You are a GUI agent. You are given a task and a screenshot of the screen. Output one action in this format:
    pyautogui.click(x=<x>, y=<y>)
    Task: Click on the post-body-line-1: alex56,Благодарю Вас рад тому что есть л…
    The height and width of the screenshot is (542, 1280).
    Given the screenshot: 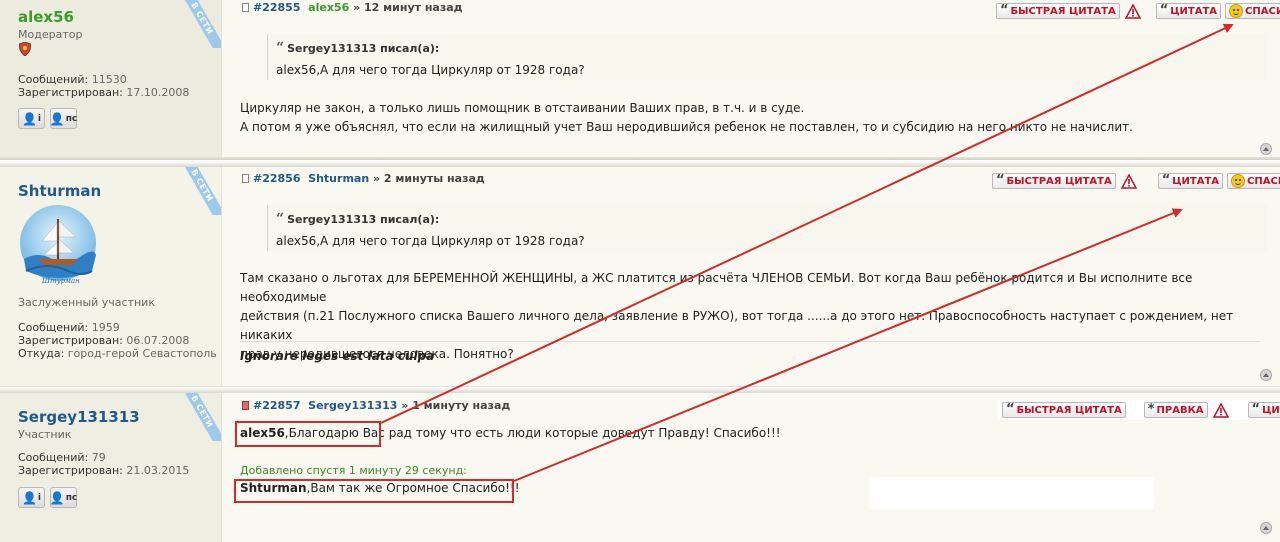 What is the action you would take?
    pyautogui.click(x=510, y=433)
    